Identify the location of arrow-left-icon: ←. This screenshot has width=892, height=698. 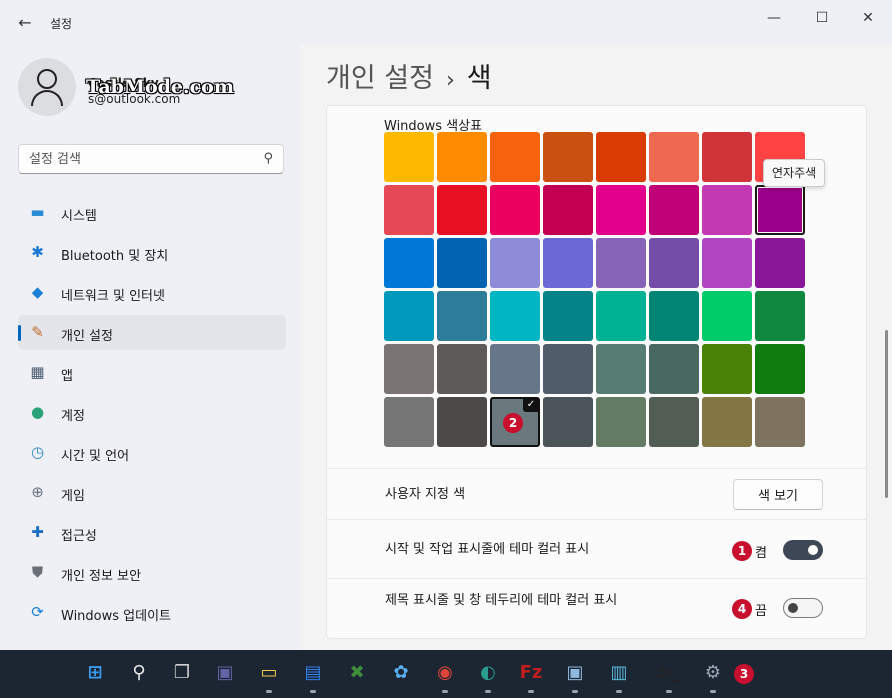
(25, 23).